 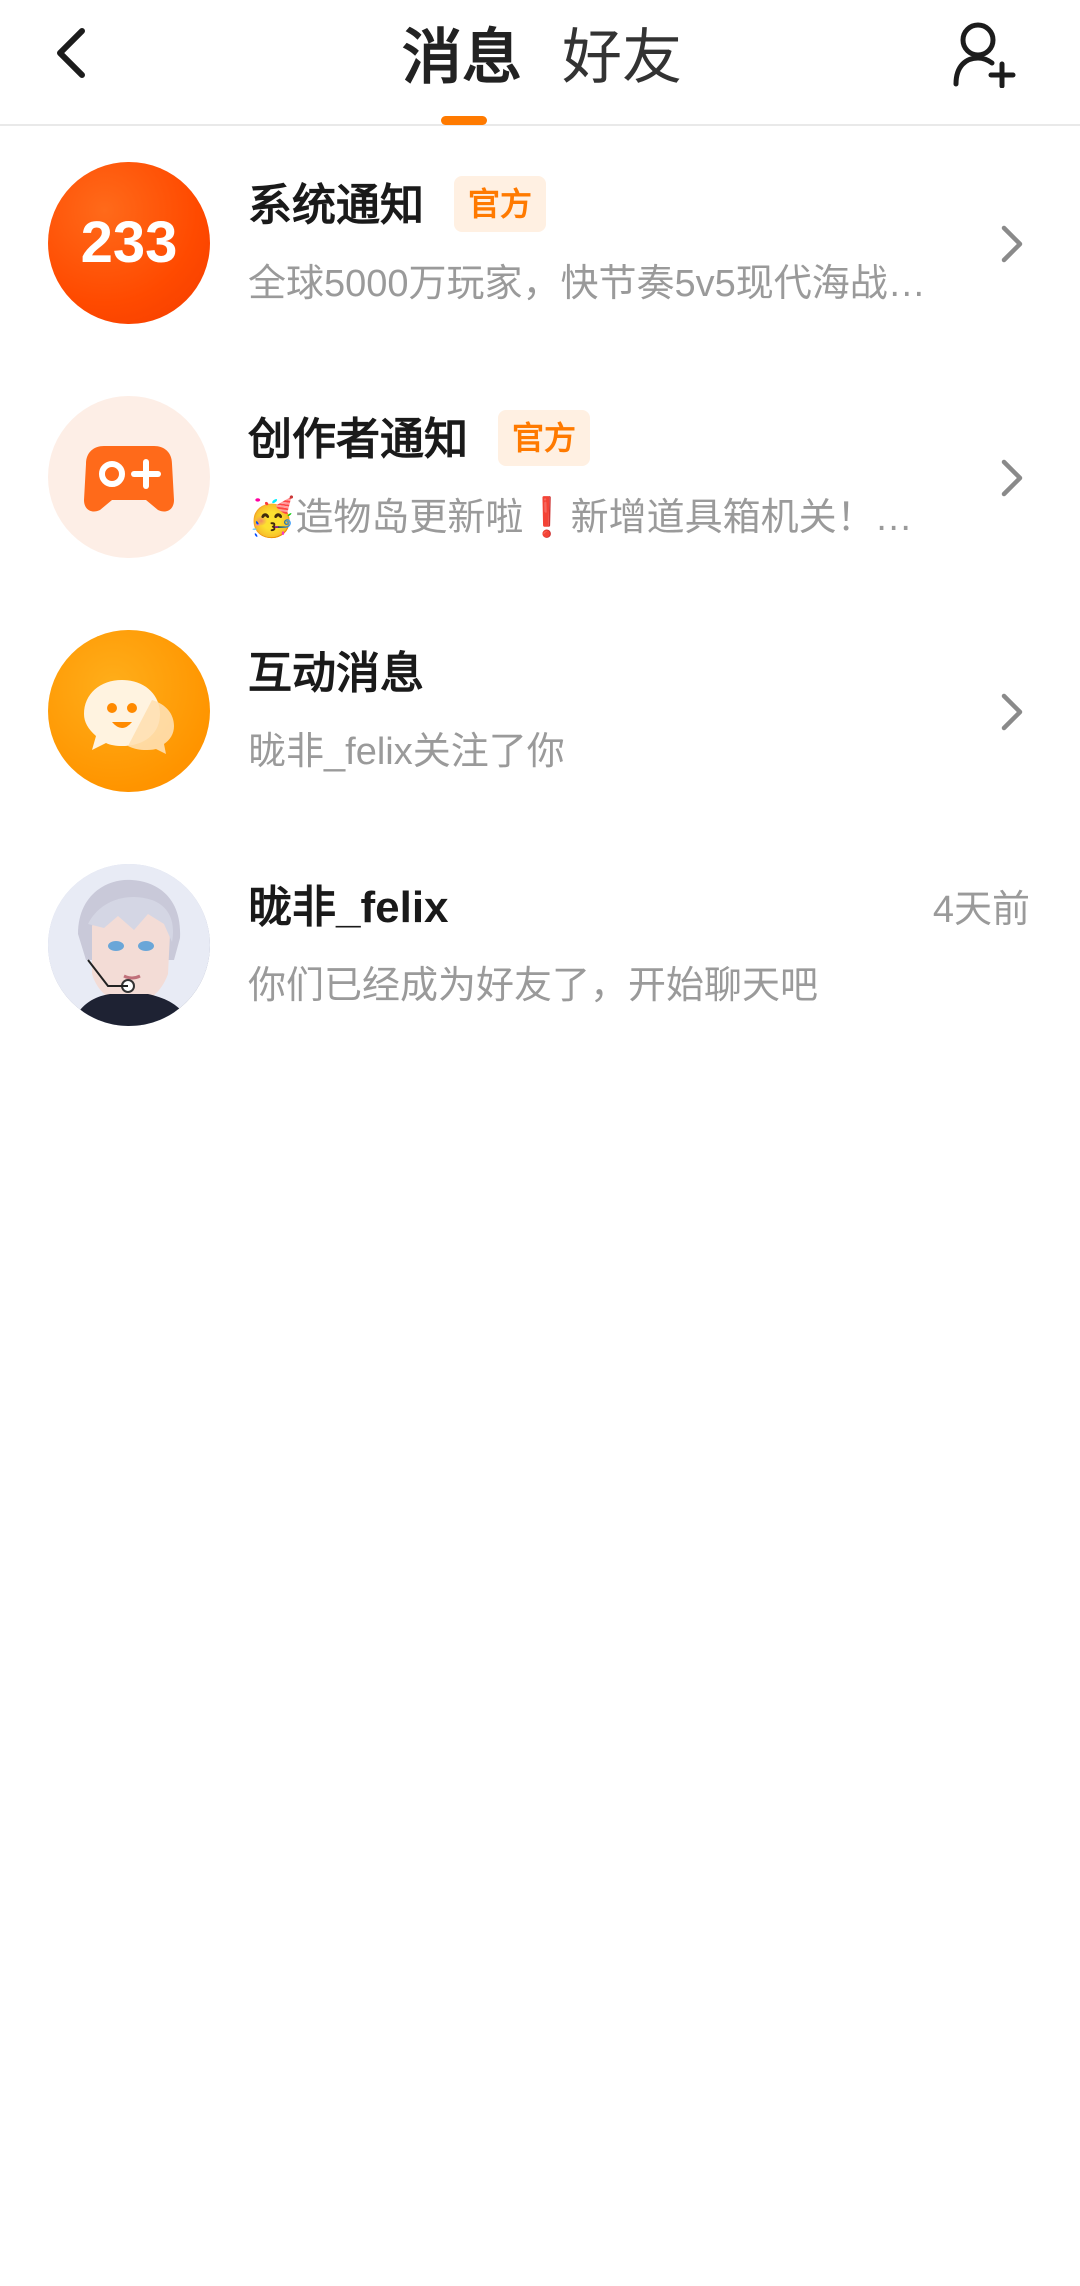 I want to click on add-user-icon, so click(x=984, y=55).